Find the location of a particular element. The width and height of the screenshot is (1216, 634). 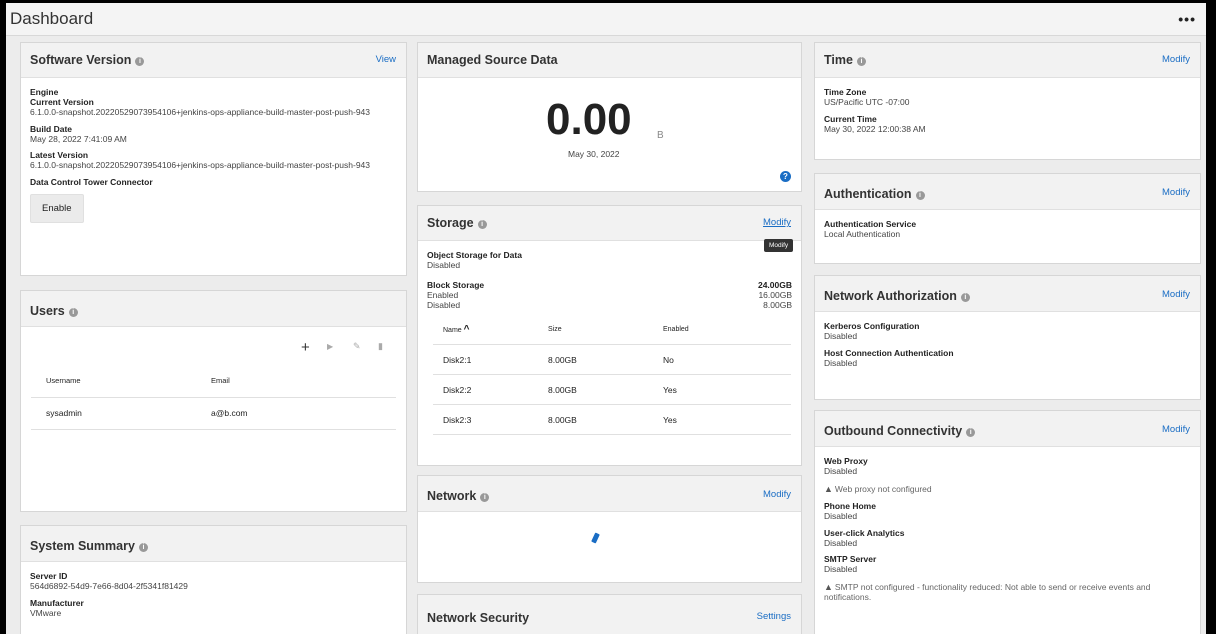

add-icon: + is located at coordinates (305, 347).